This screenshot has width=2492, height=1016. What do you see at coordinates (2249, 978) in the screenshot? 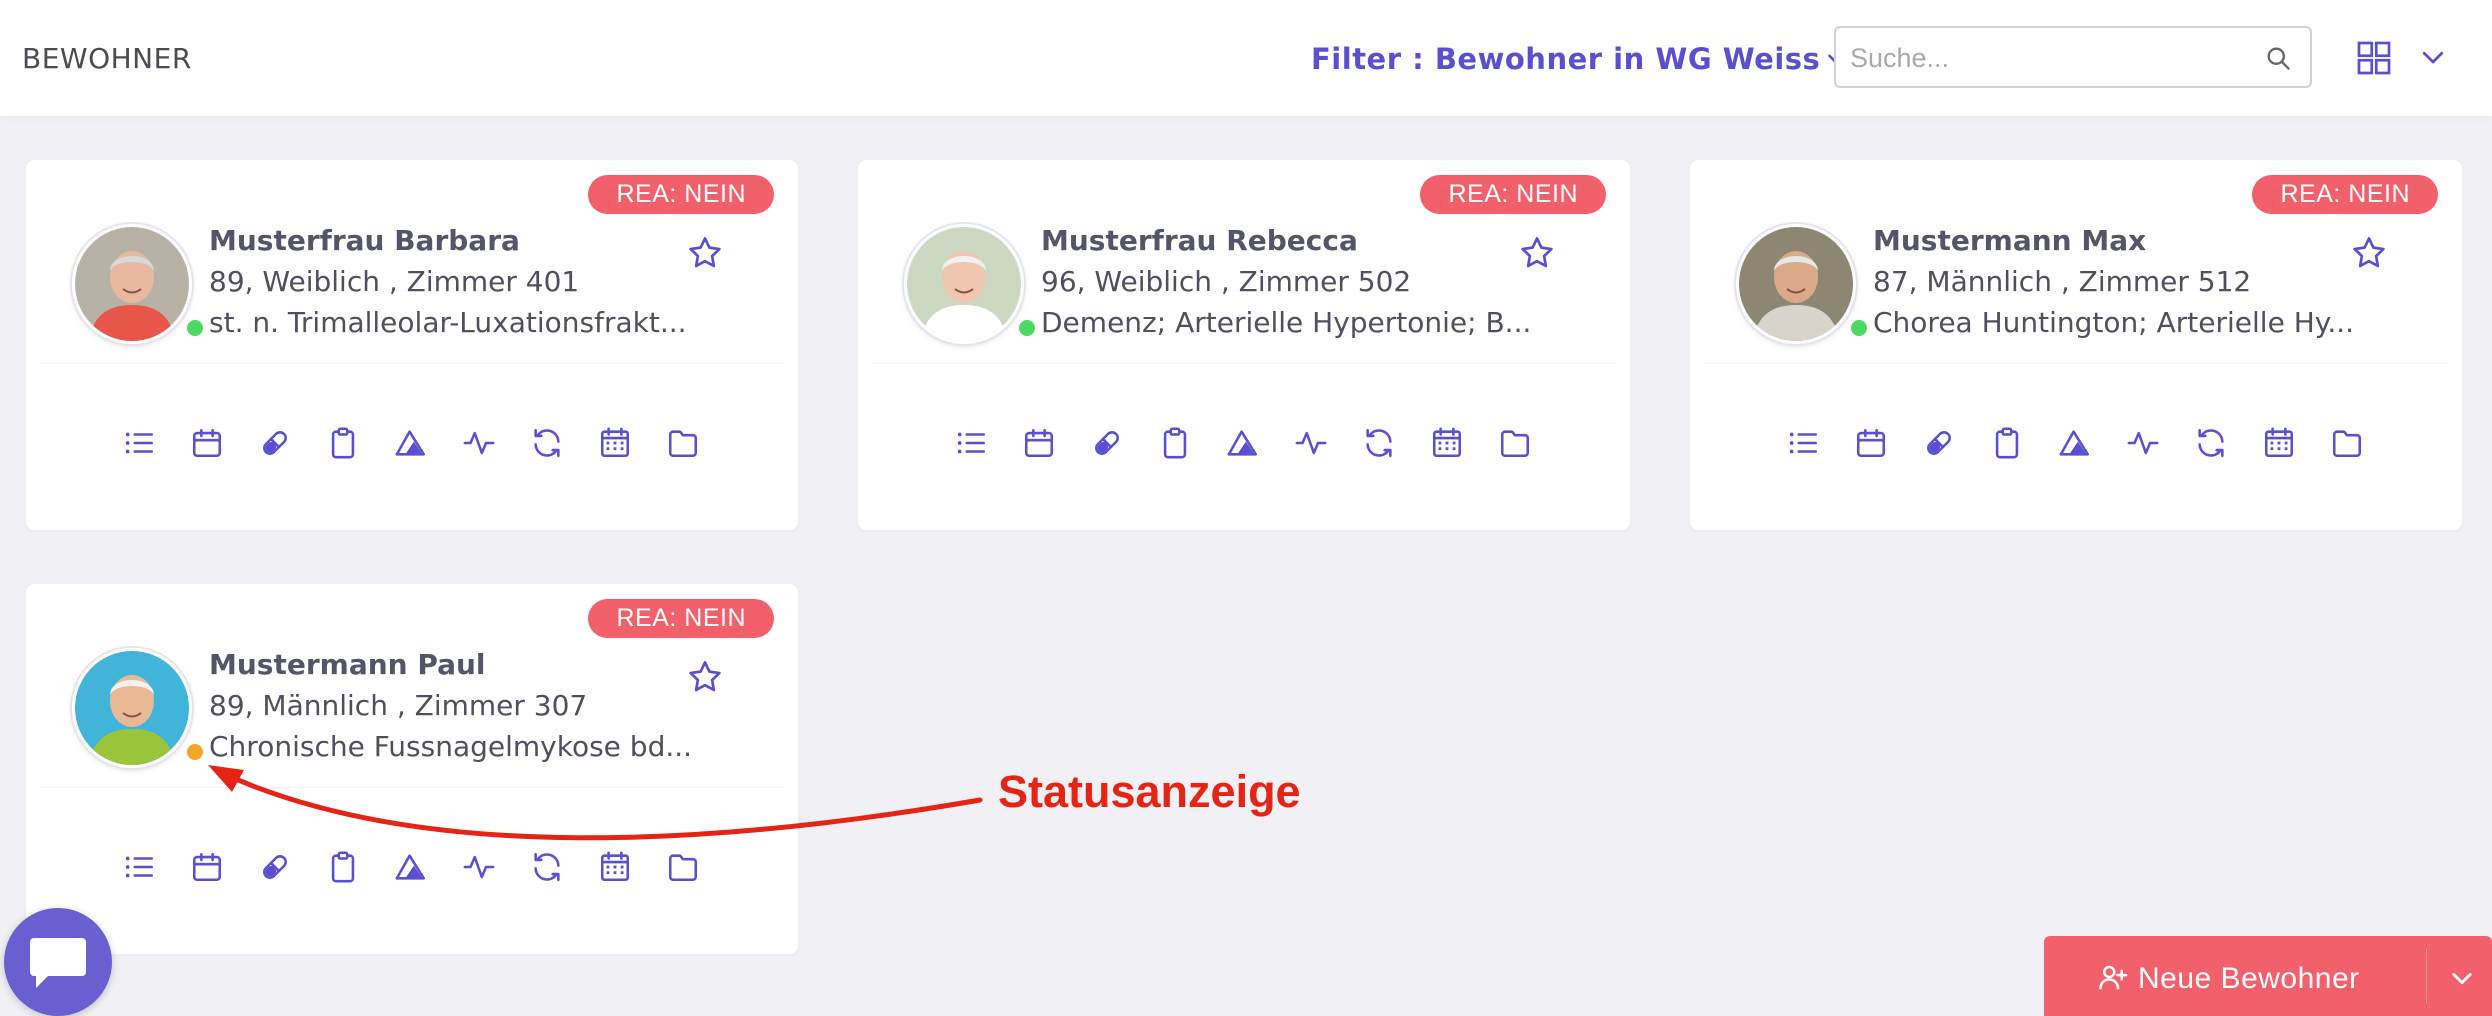
I see `new-resident-label: Neue Bewohner` at bounding box center [2249, 978].